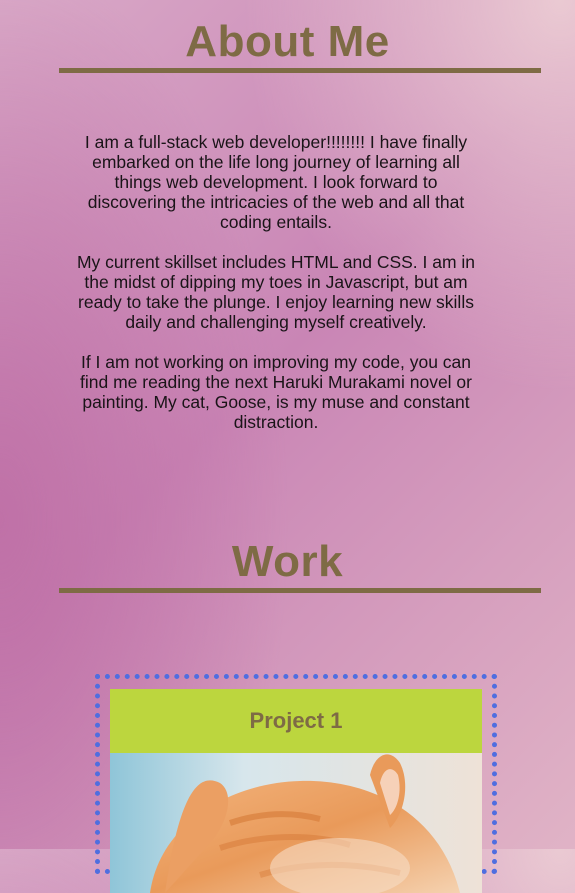 The image size is (575, 893). I want to click on orange-cat-image, so click(296, 823).